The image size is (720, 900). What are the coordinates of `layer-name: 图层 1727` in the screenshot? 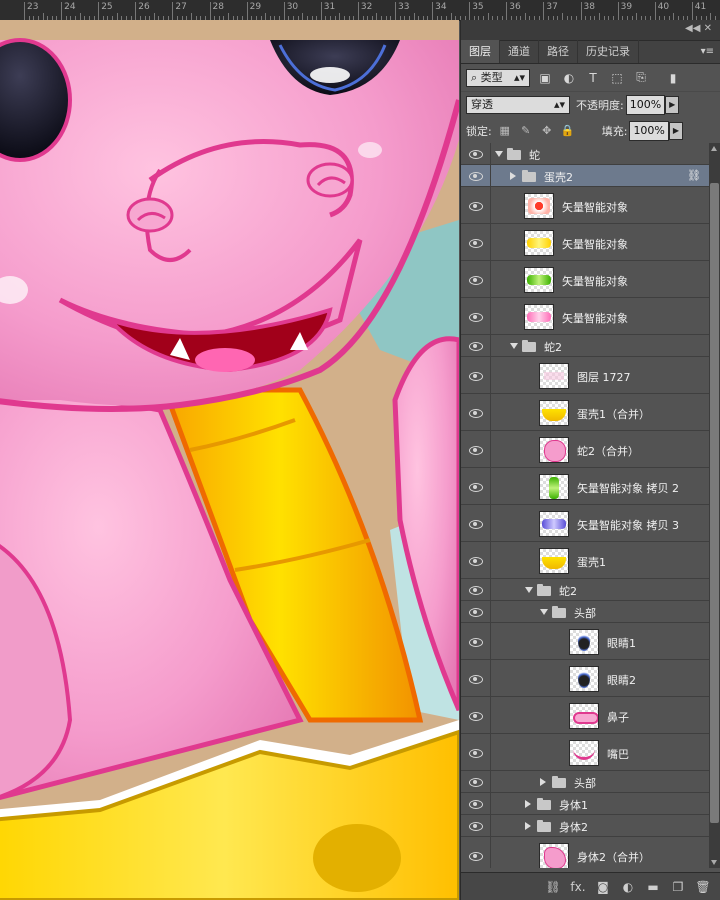 It's located at (604, 377).